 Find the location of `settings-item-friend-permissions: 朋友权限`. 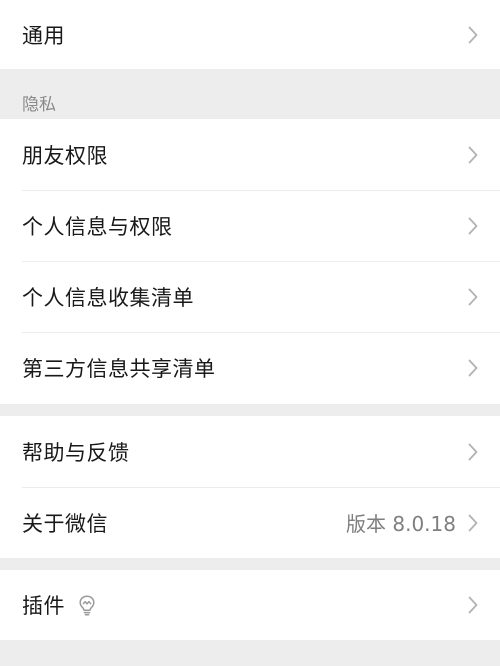

settings-item-friend-permissions: 朋友权限 is located at coordinates (250, 154).